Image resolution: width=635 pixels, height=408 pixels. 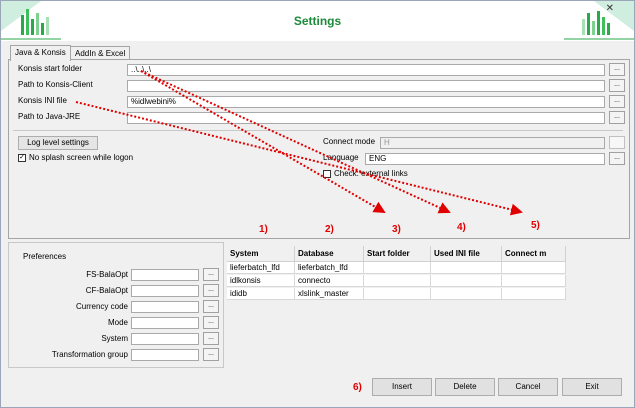 I want to click on pref-label-system: System, so click(x=114, y=338).